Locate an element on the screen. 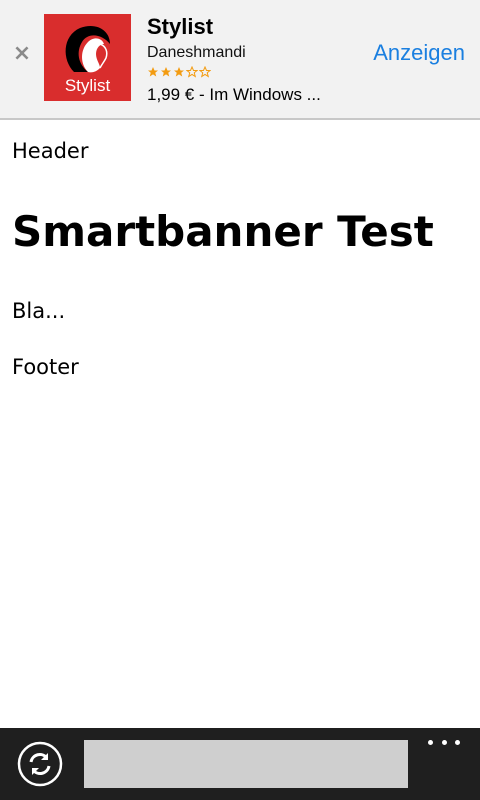 Image resolution: width=480 pixels, height=800 pixels. app-author: Daneshmandi is located at coordinates (196, 52).